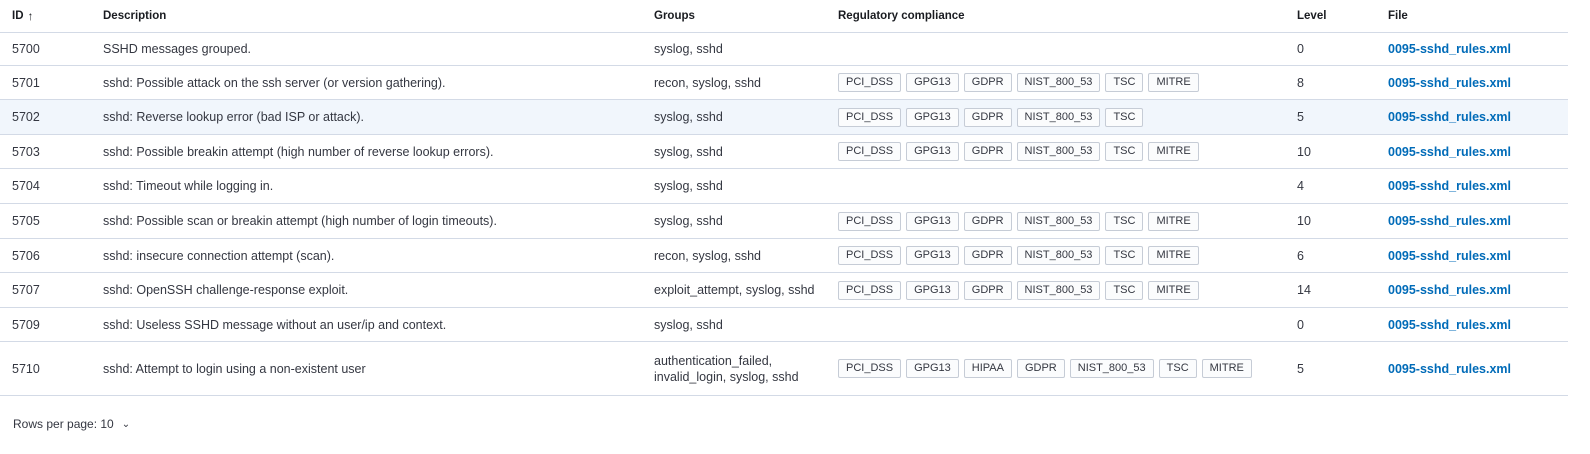  Describe the element at coordinates (901, 16) in the screenshot. I see `column-header-compliance: Regulatory compliance` at that location.